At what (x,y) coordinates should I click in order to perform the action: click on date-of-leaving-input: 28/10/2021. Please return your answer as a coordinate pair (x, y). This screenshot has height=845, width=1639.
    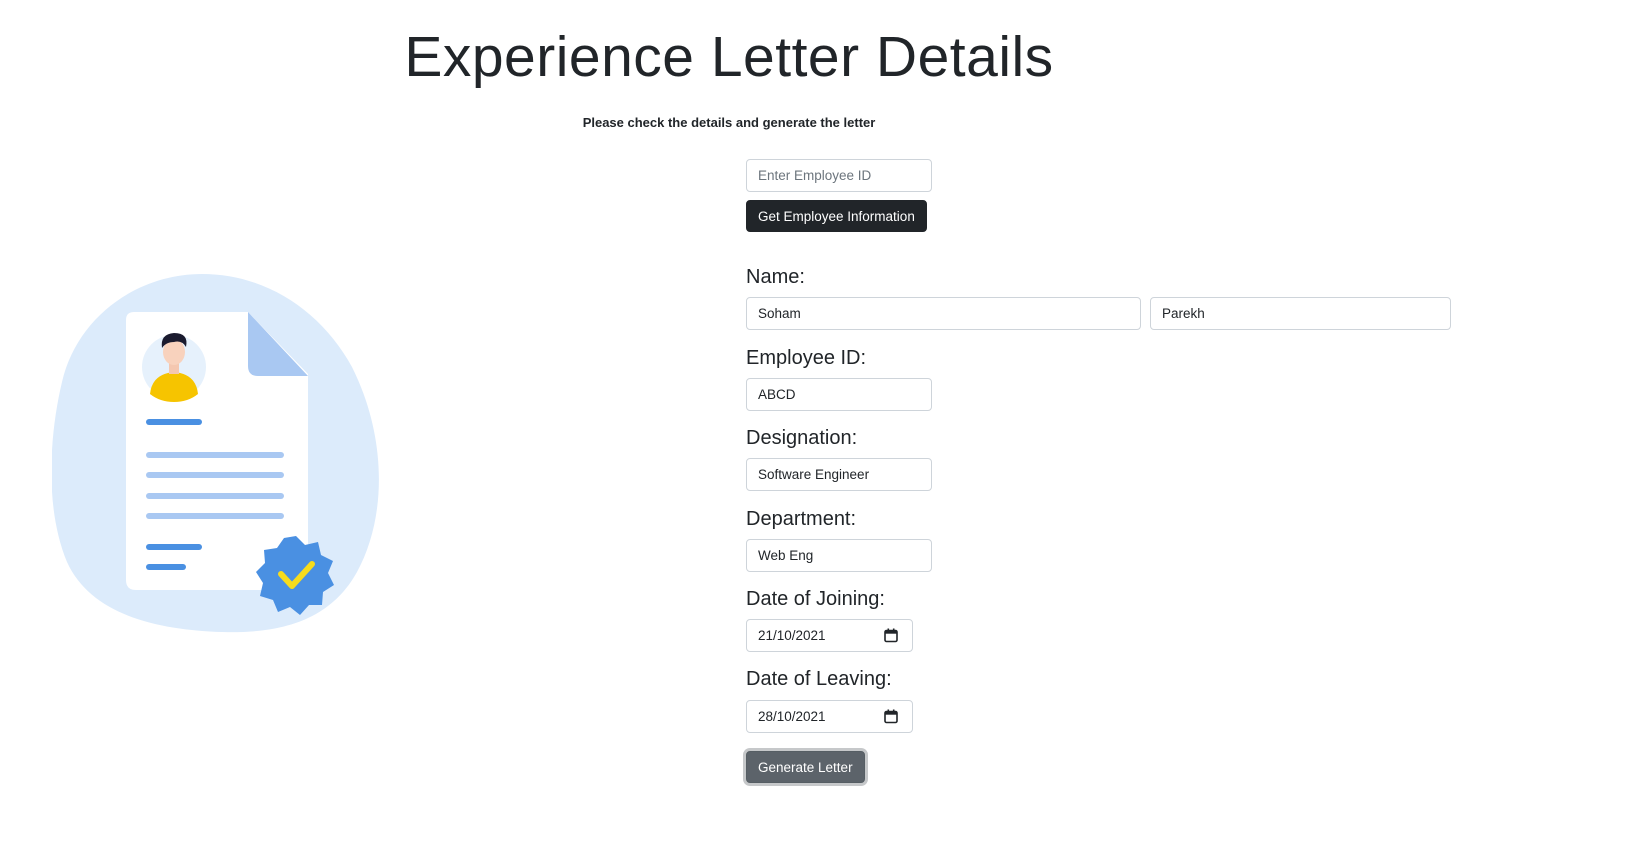
    Looking at the image, I should click on (829, 716).